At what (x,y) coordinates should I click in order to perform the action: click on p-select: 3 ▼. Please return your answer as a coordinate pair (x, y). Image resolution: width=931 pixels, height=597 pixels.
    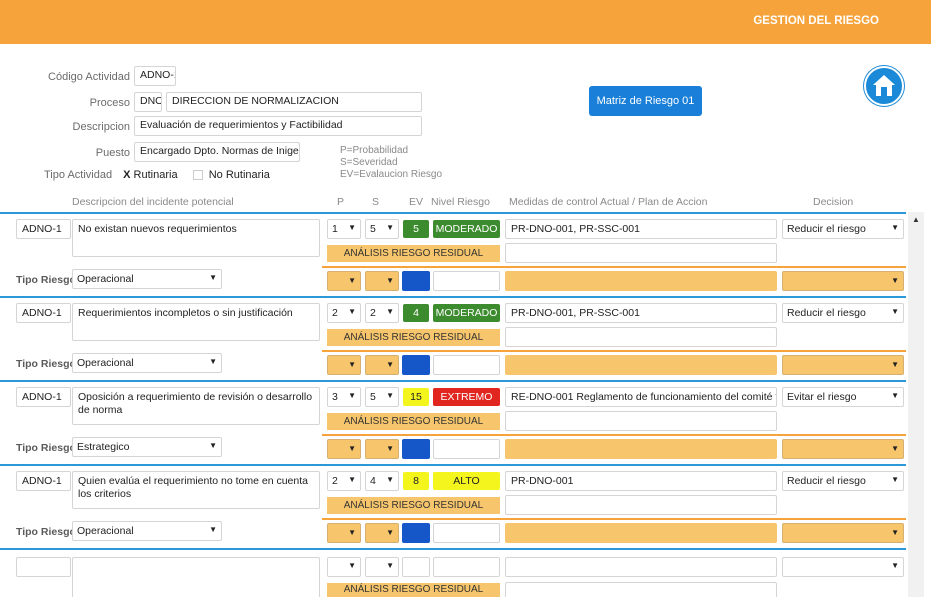
    Looking at the image, I should click on (344, 397).